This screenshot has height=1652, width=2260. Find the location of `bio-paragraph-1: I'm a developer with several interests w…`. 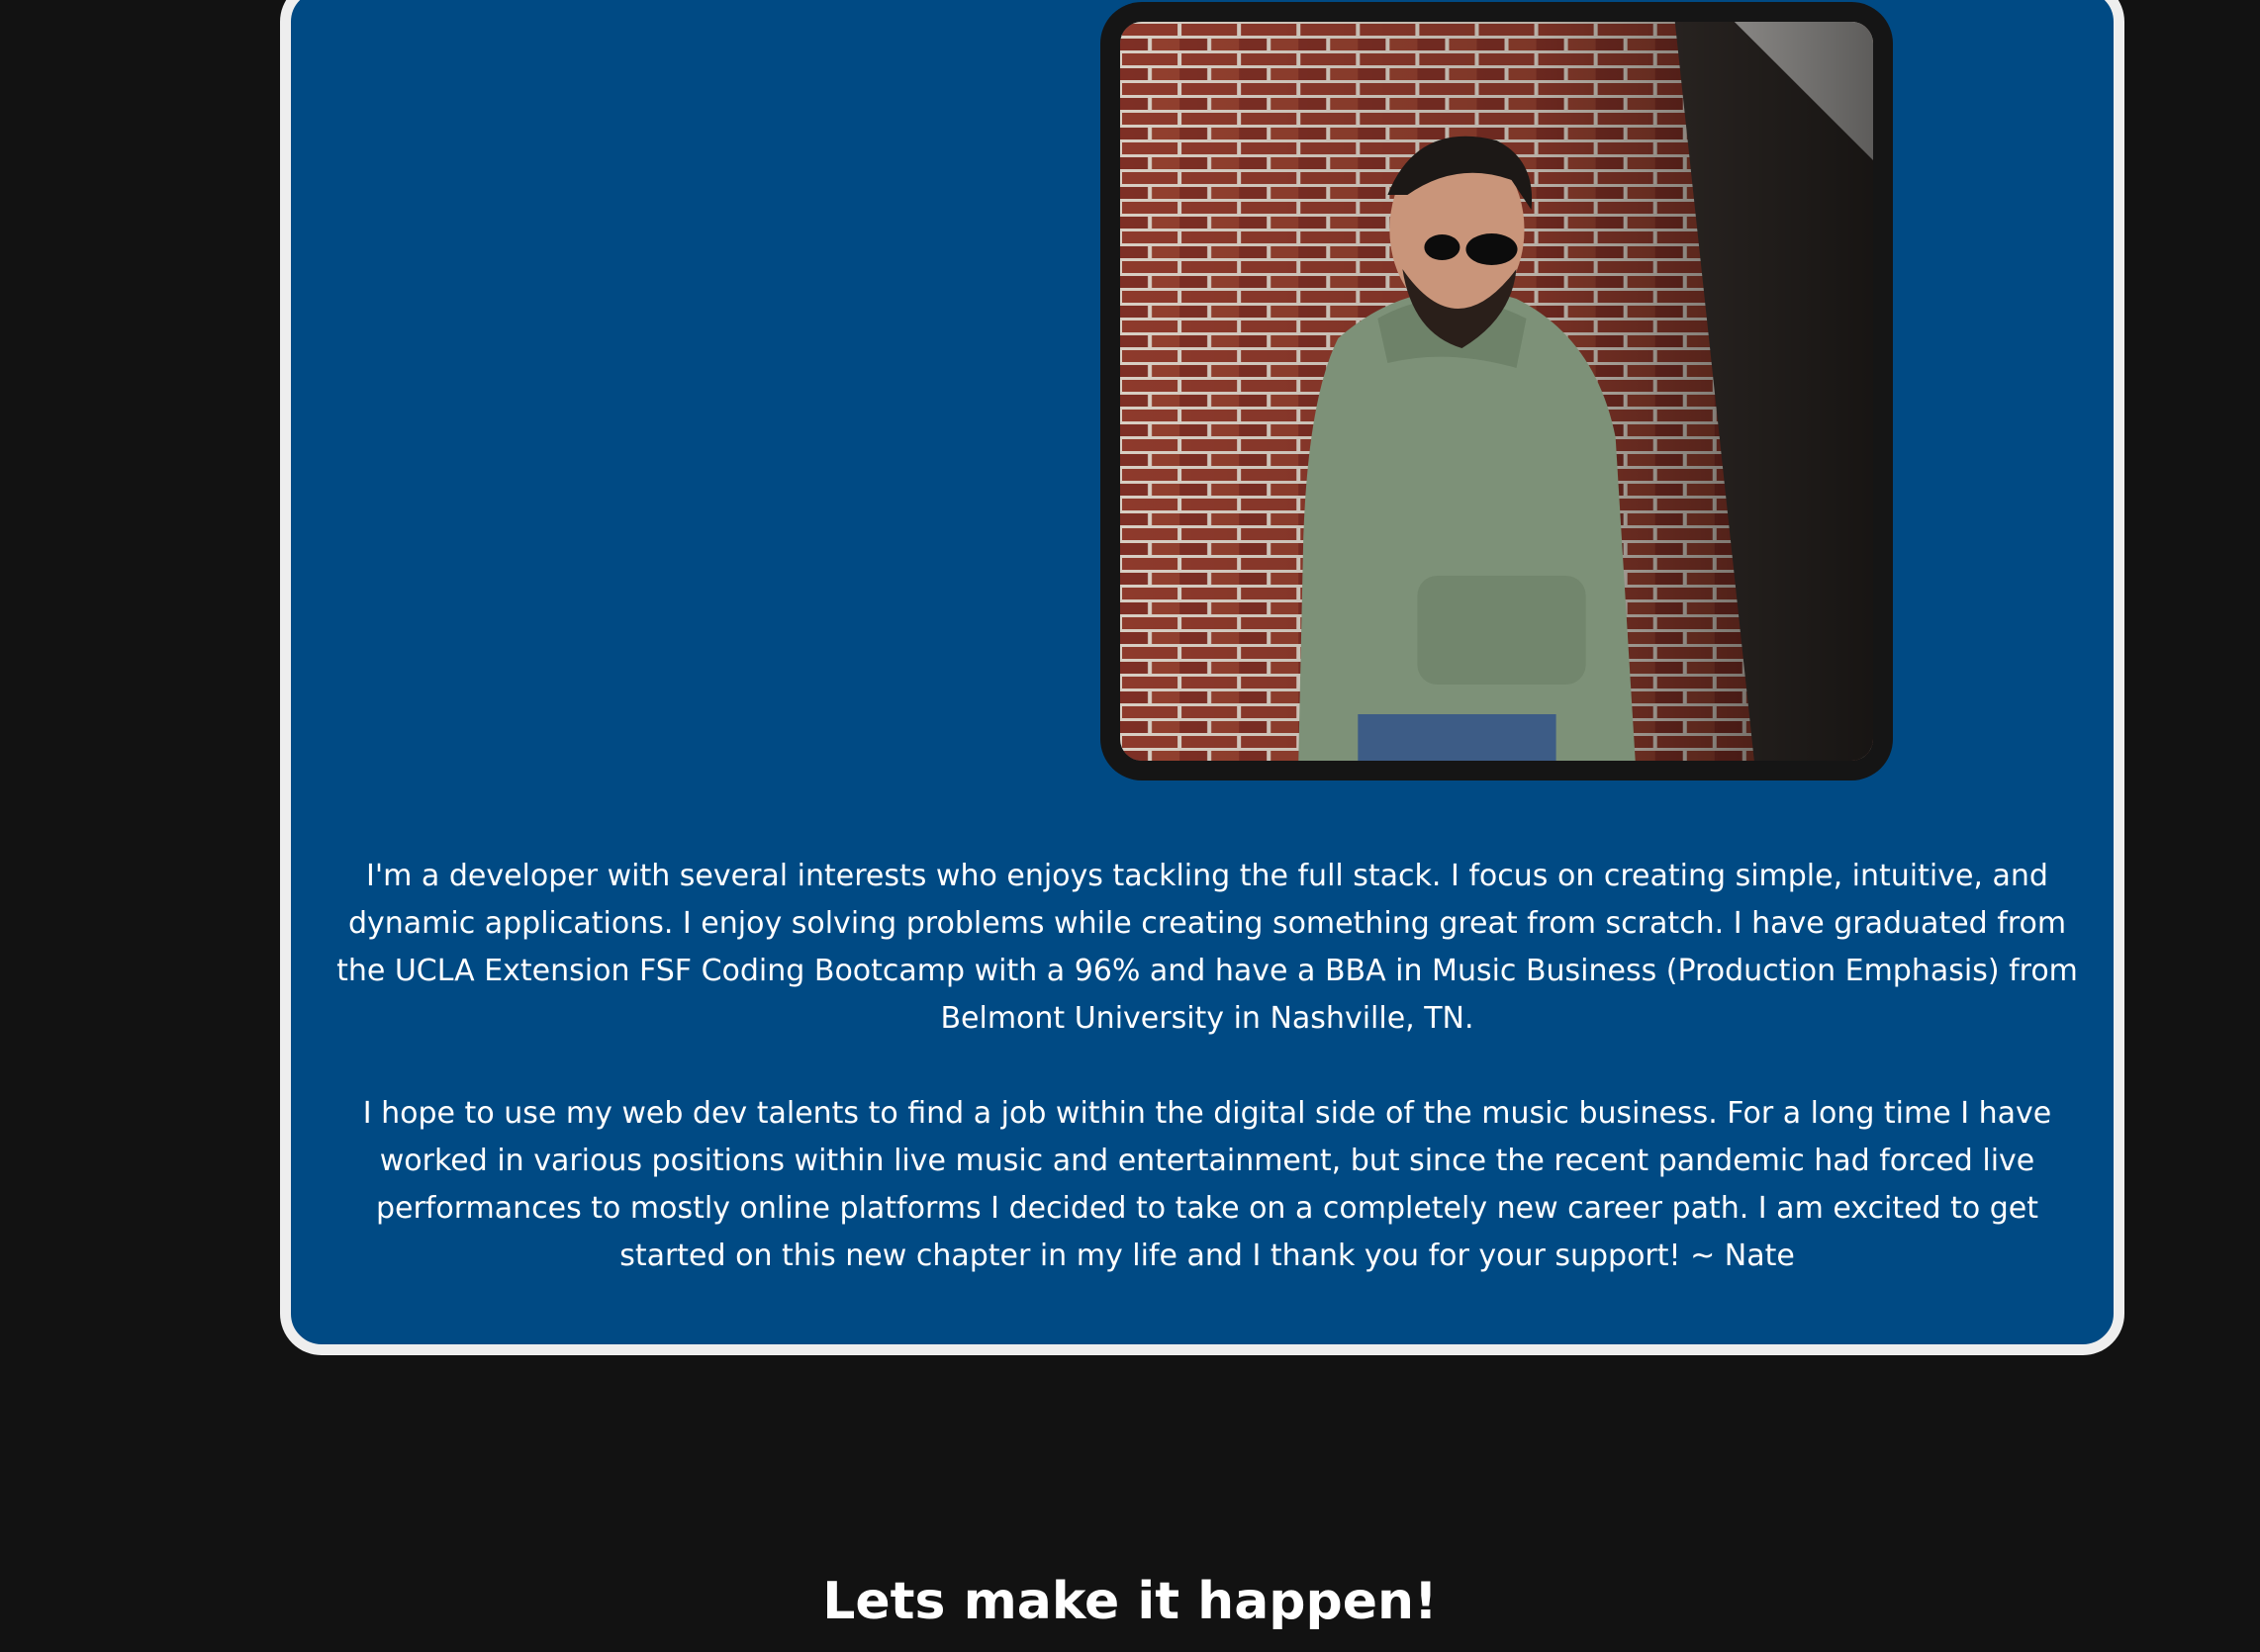

bio-paragraph-1: I'm a developer with several interests w… is located at coordinates (1207, 948).